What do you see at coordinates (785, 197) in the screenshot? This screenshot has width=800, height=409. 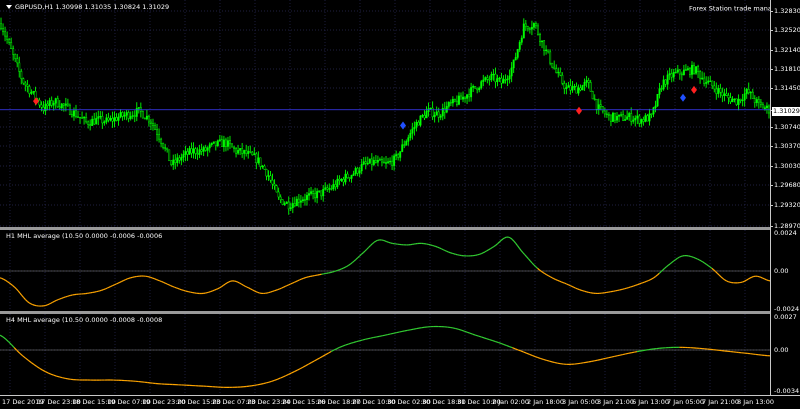 I see `price-axis` at bounding box center [785, 197].